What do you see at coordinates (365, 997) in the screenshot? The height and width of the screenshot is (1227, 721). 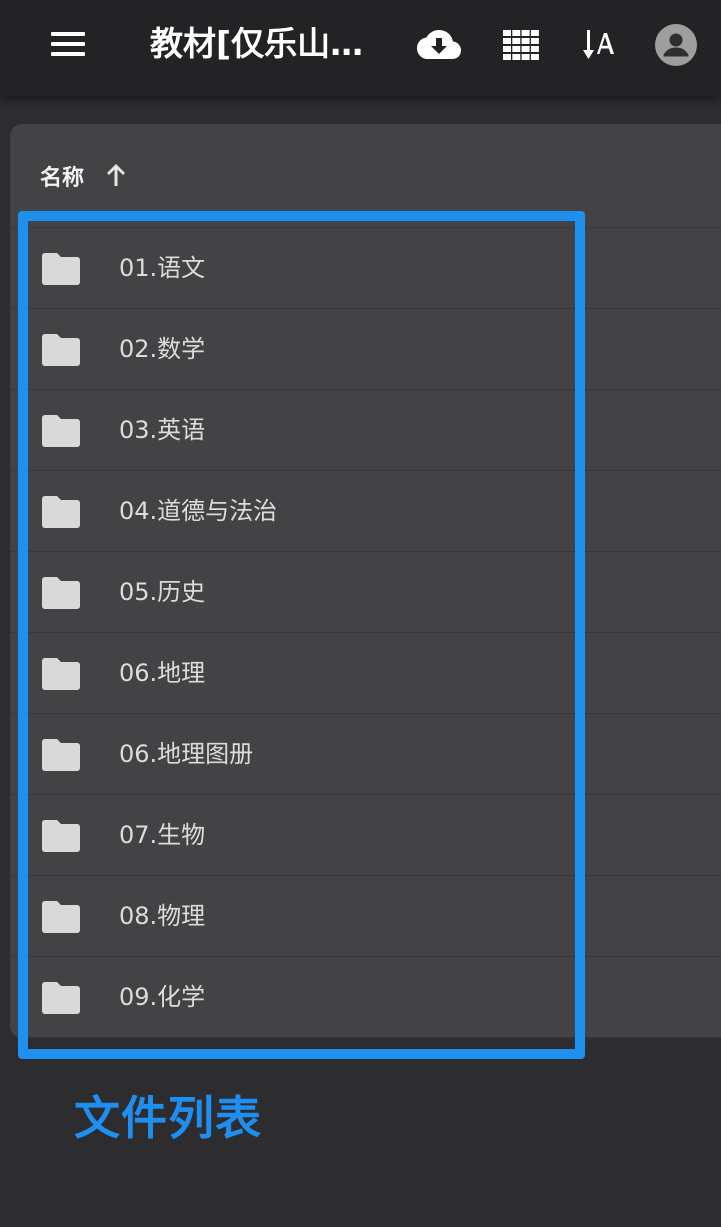 I see `list-item: 09.化学` at bounding box center [365, 997].